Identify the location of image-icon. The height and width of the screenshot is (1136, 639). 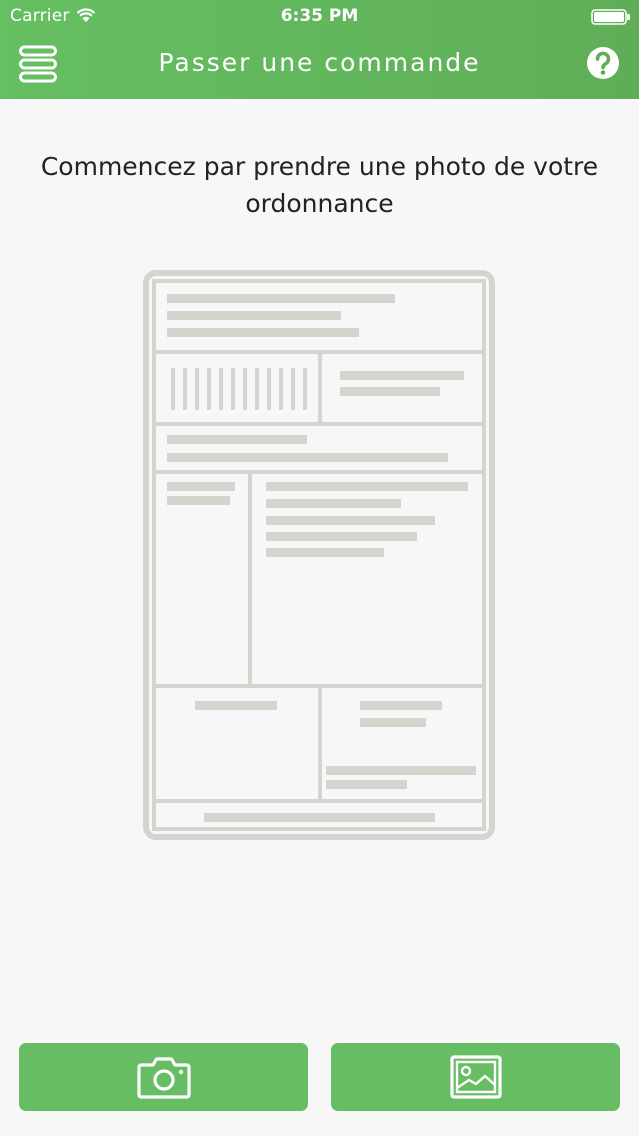
(475, 1077).